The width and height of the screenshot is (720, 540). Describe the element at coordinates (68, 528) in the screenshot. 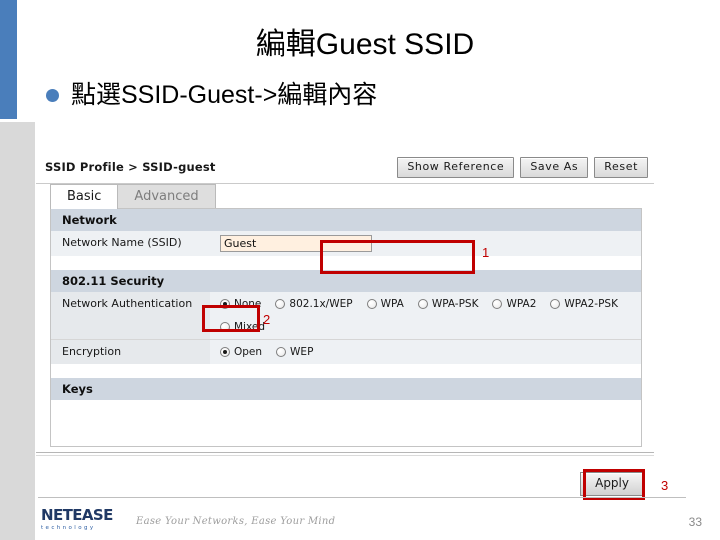

I see `logo-tagline-sub: technology` at that location.